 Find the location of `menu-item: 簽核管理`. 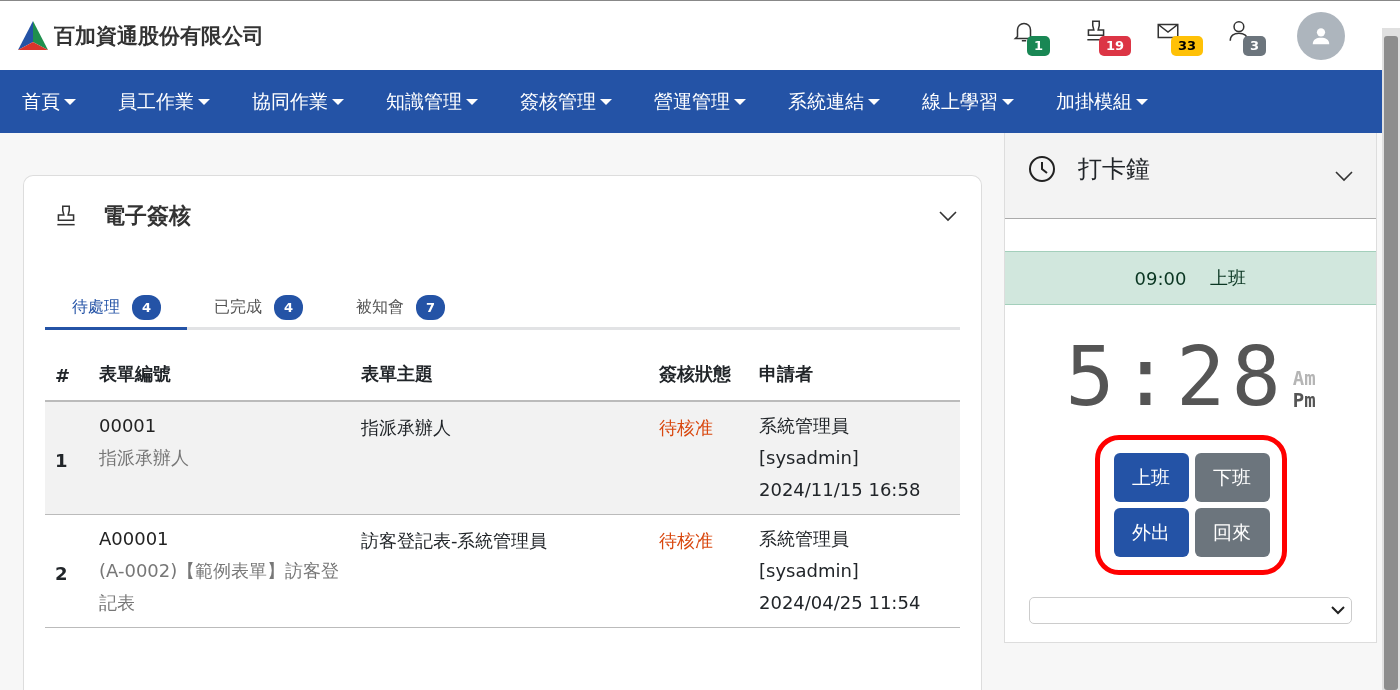

menu-item: 簽核管理 is located at coordinates (566, 101).